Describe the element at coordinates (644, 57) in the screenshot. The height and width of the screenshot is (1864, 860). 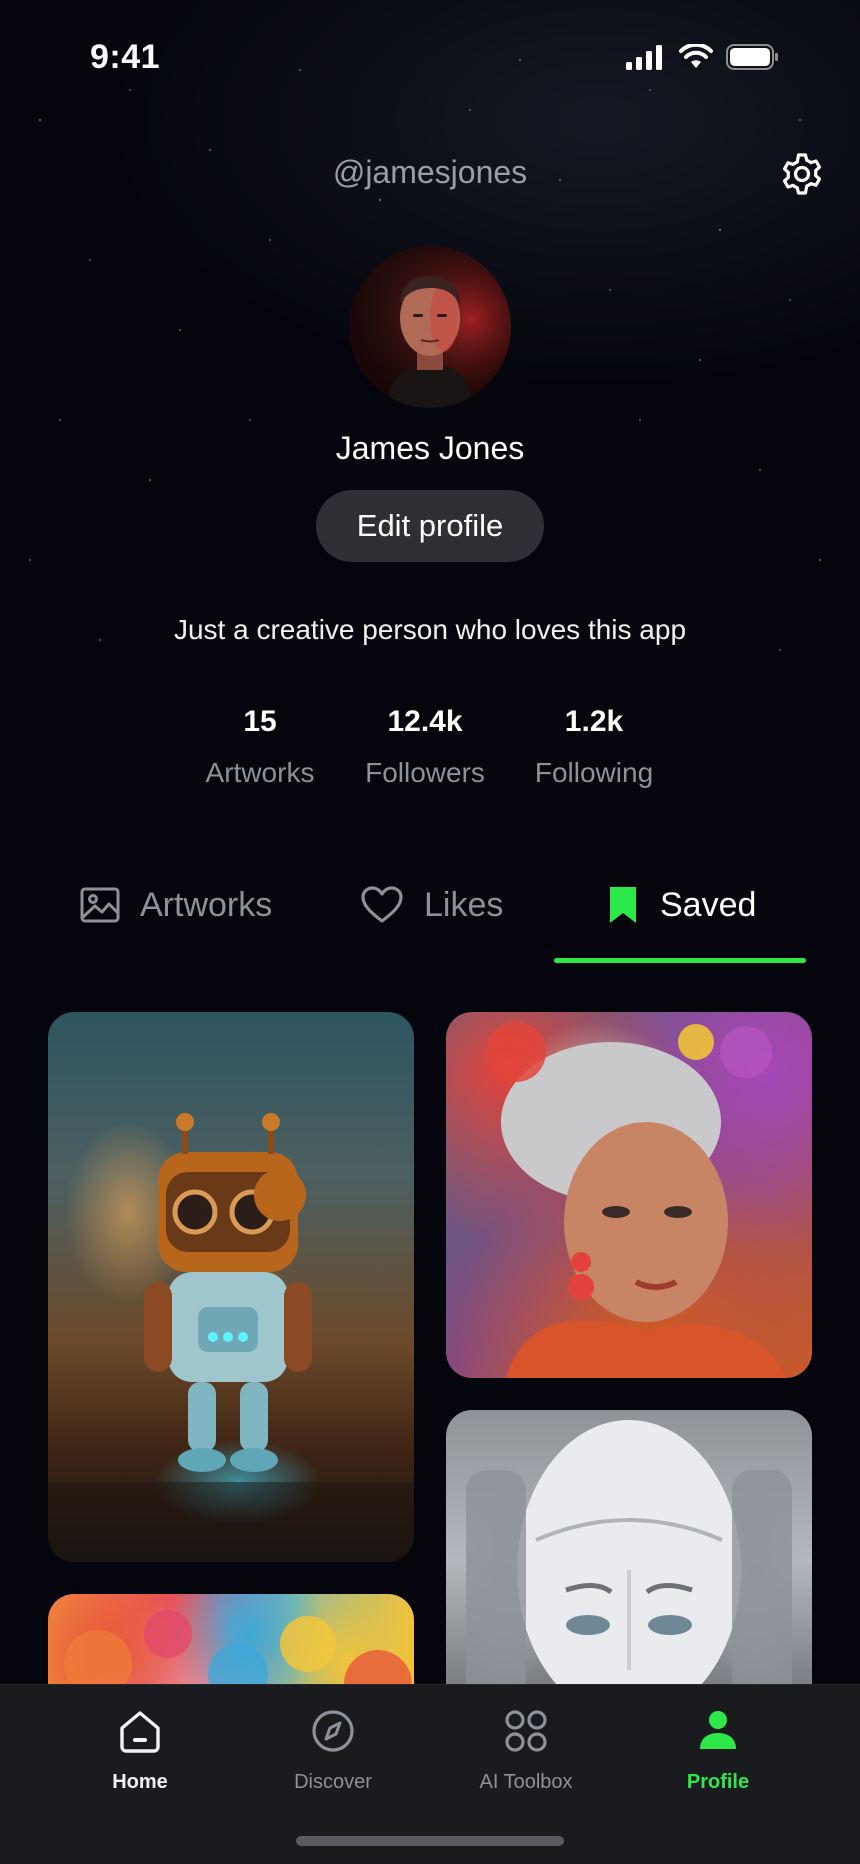
I see `cellular-signal-icon` at that location.